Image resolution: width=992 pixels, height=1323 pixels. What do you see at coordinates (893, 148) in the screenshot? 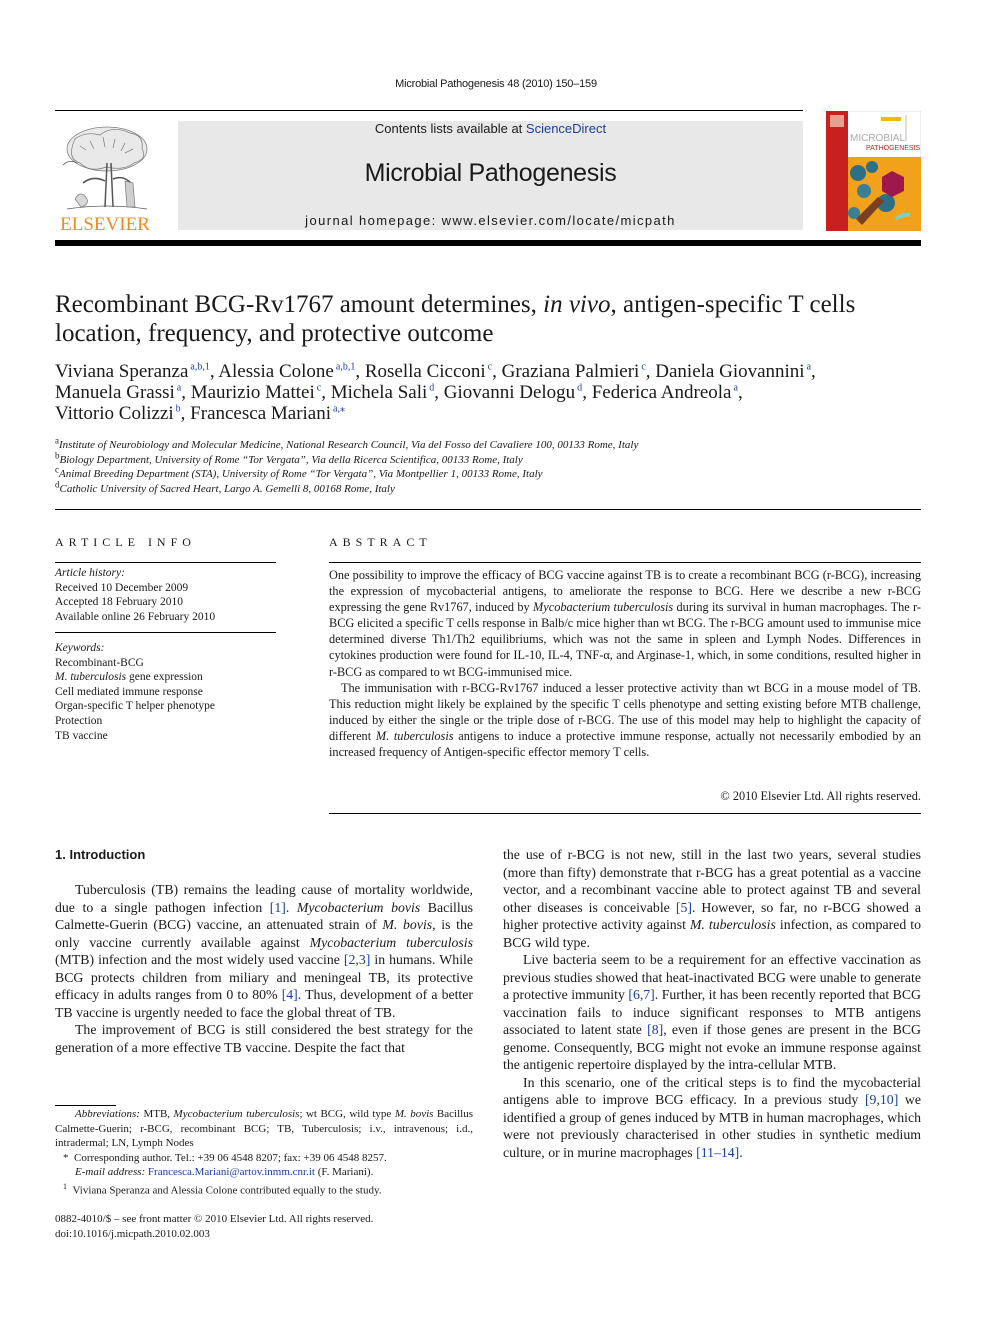
I see `cover-title-2: PATHOGENESIS` at bounding box center [893, 148].